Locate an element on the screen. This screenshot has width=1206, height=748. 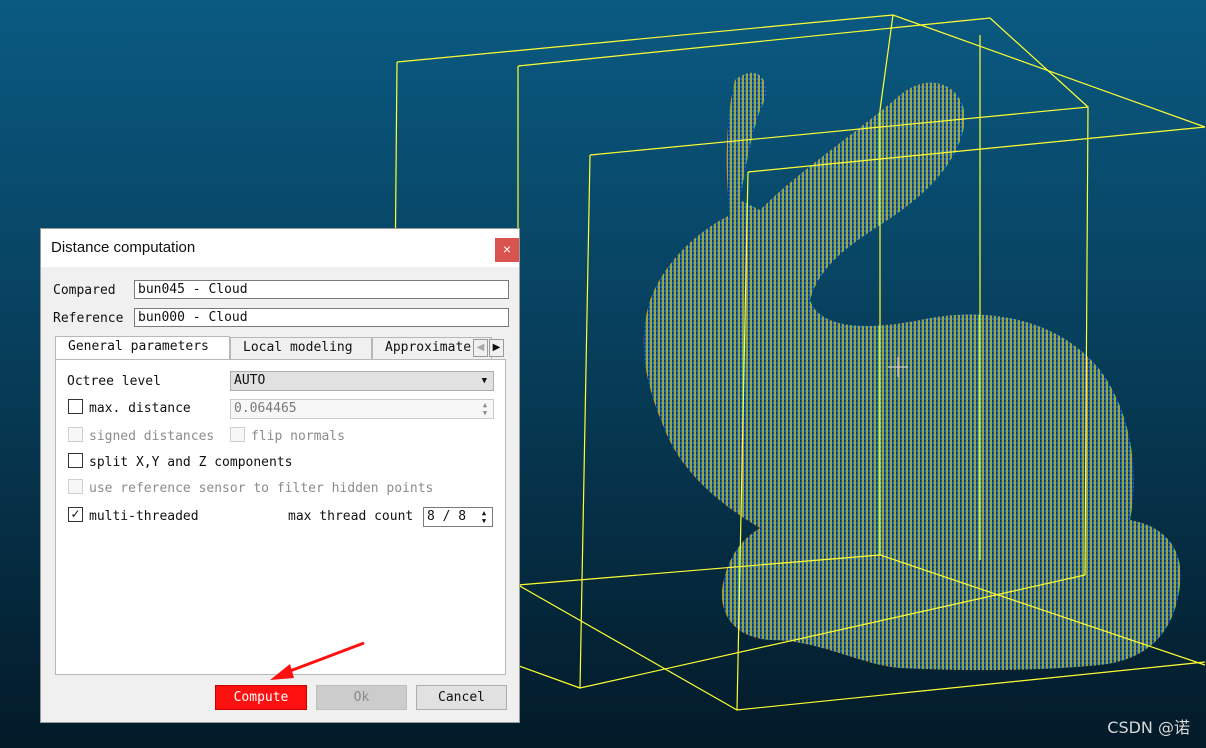
compared-label: Compared is located at coordinates (84, 290).